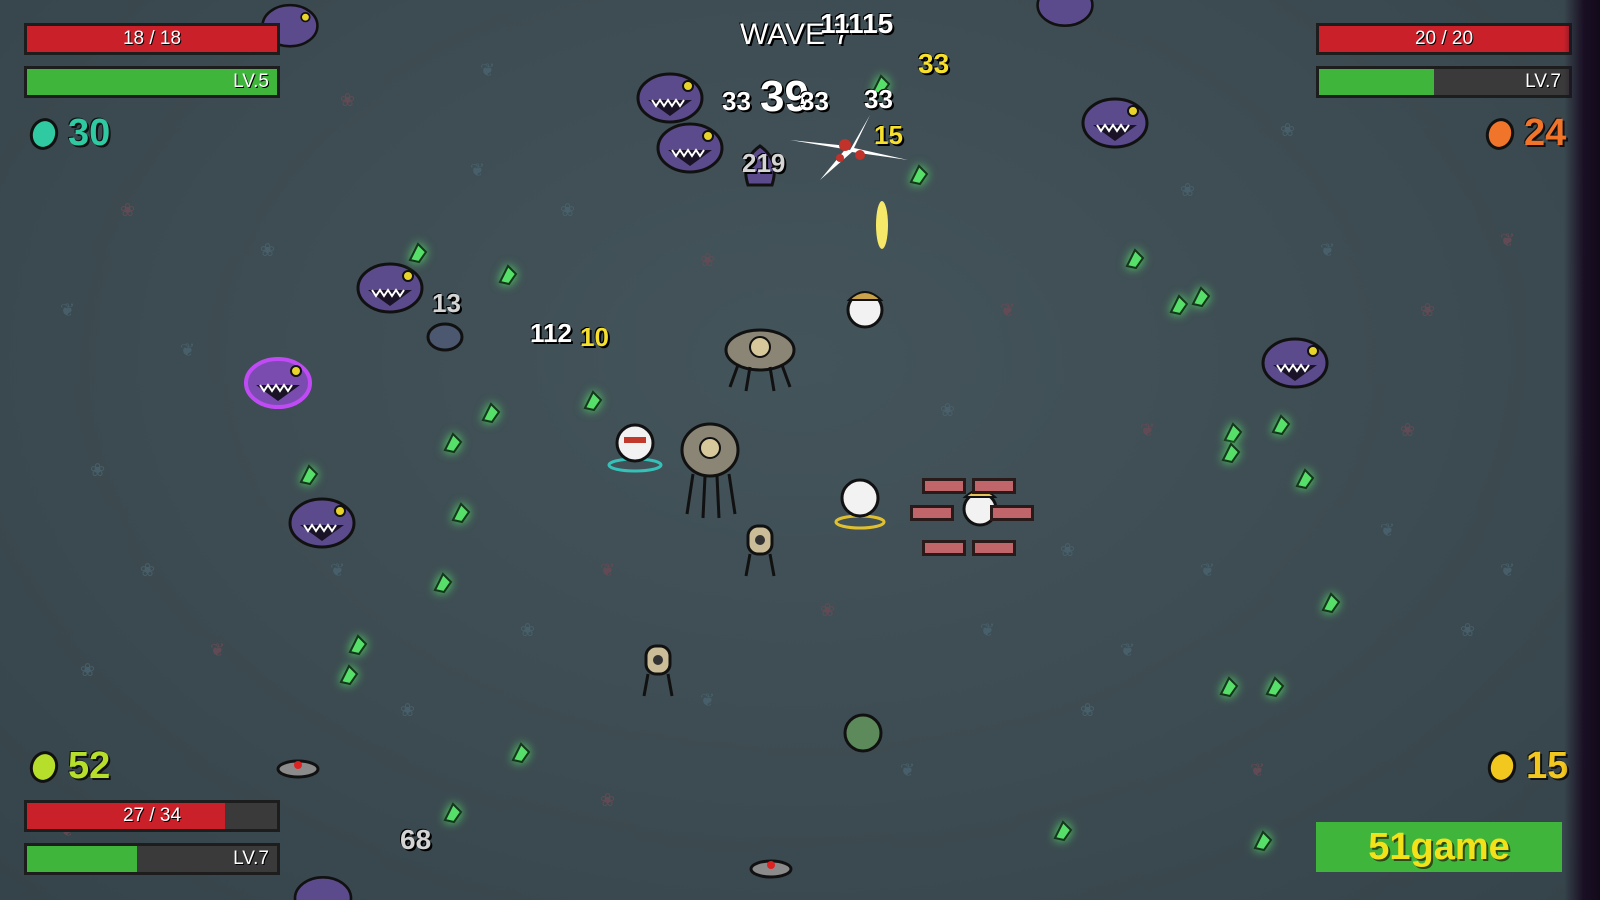  Describe the element at coordinates (251, 81) in the screenshot. I see `level-text: LV.5` at that location.